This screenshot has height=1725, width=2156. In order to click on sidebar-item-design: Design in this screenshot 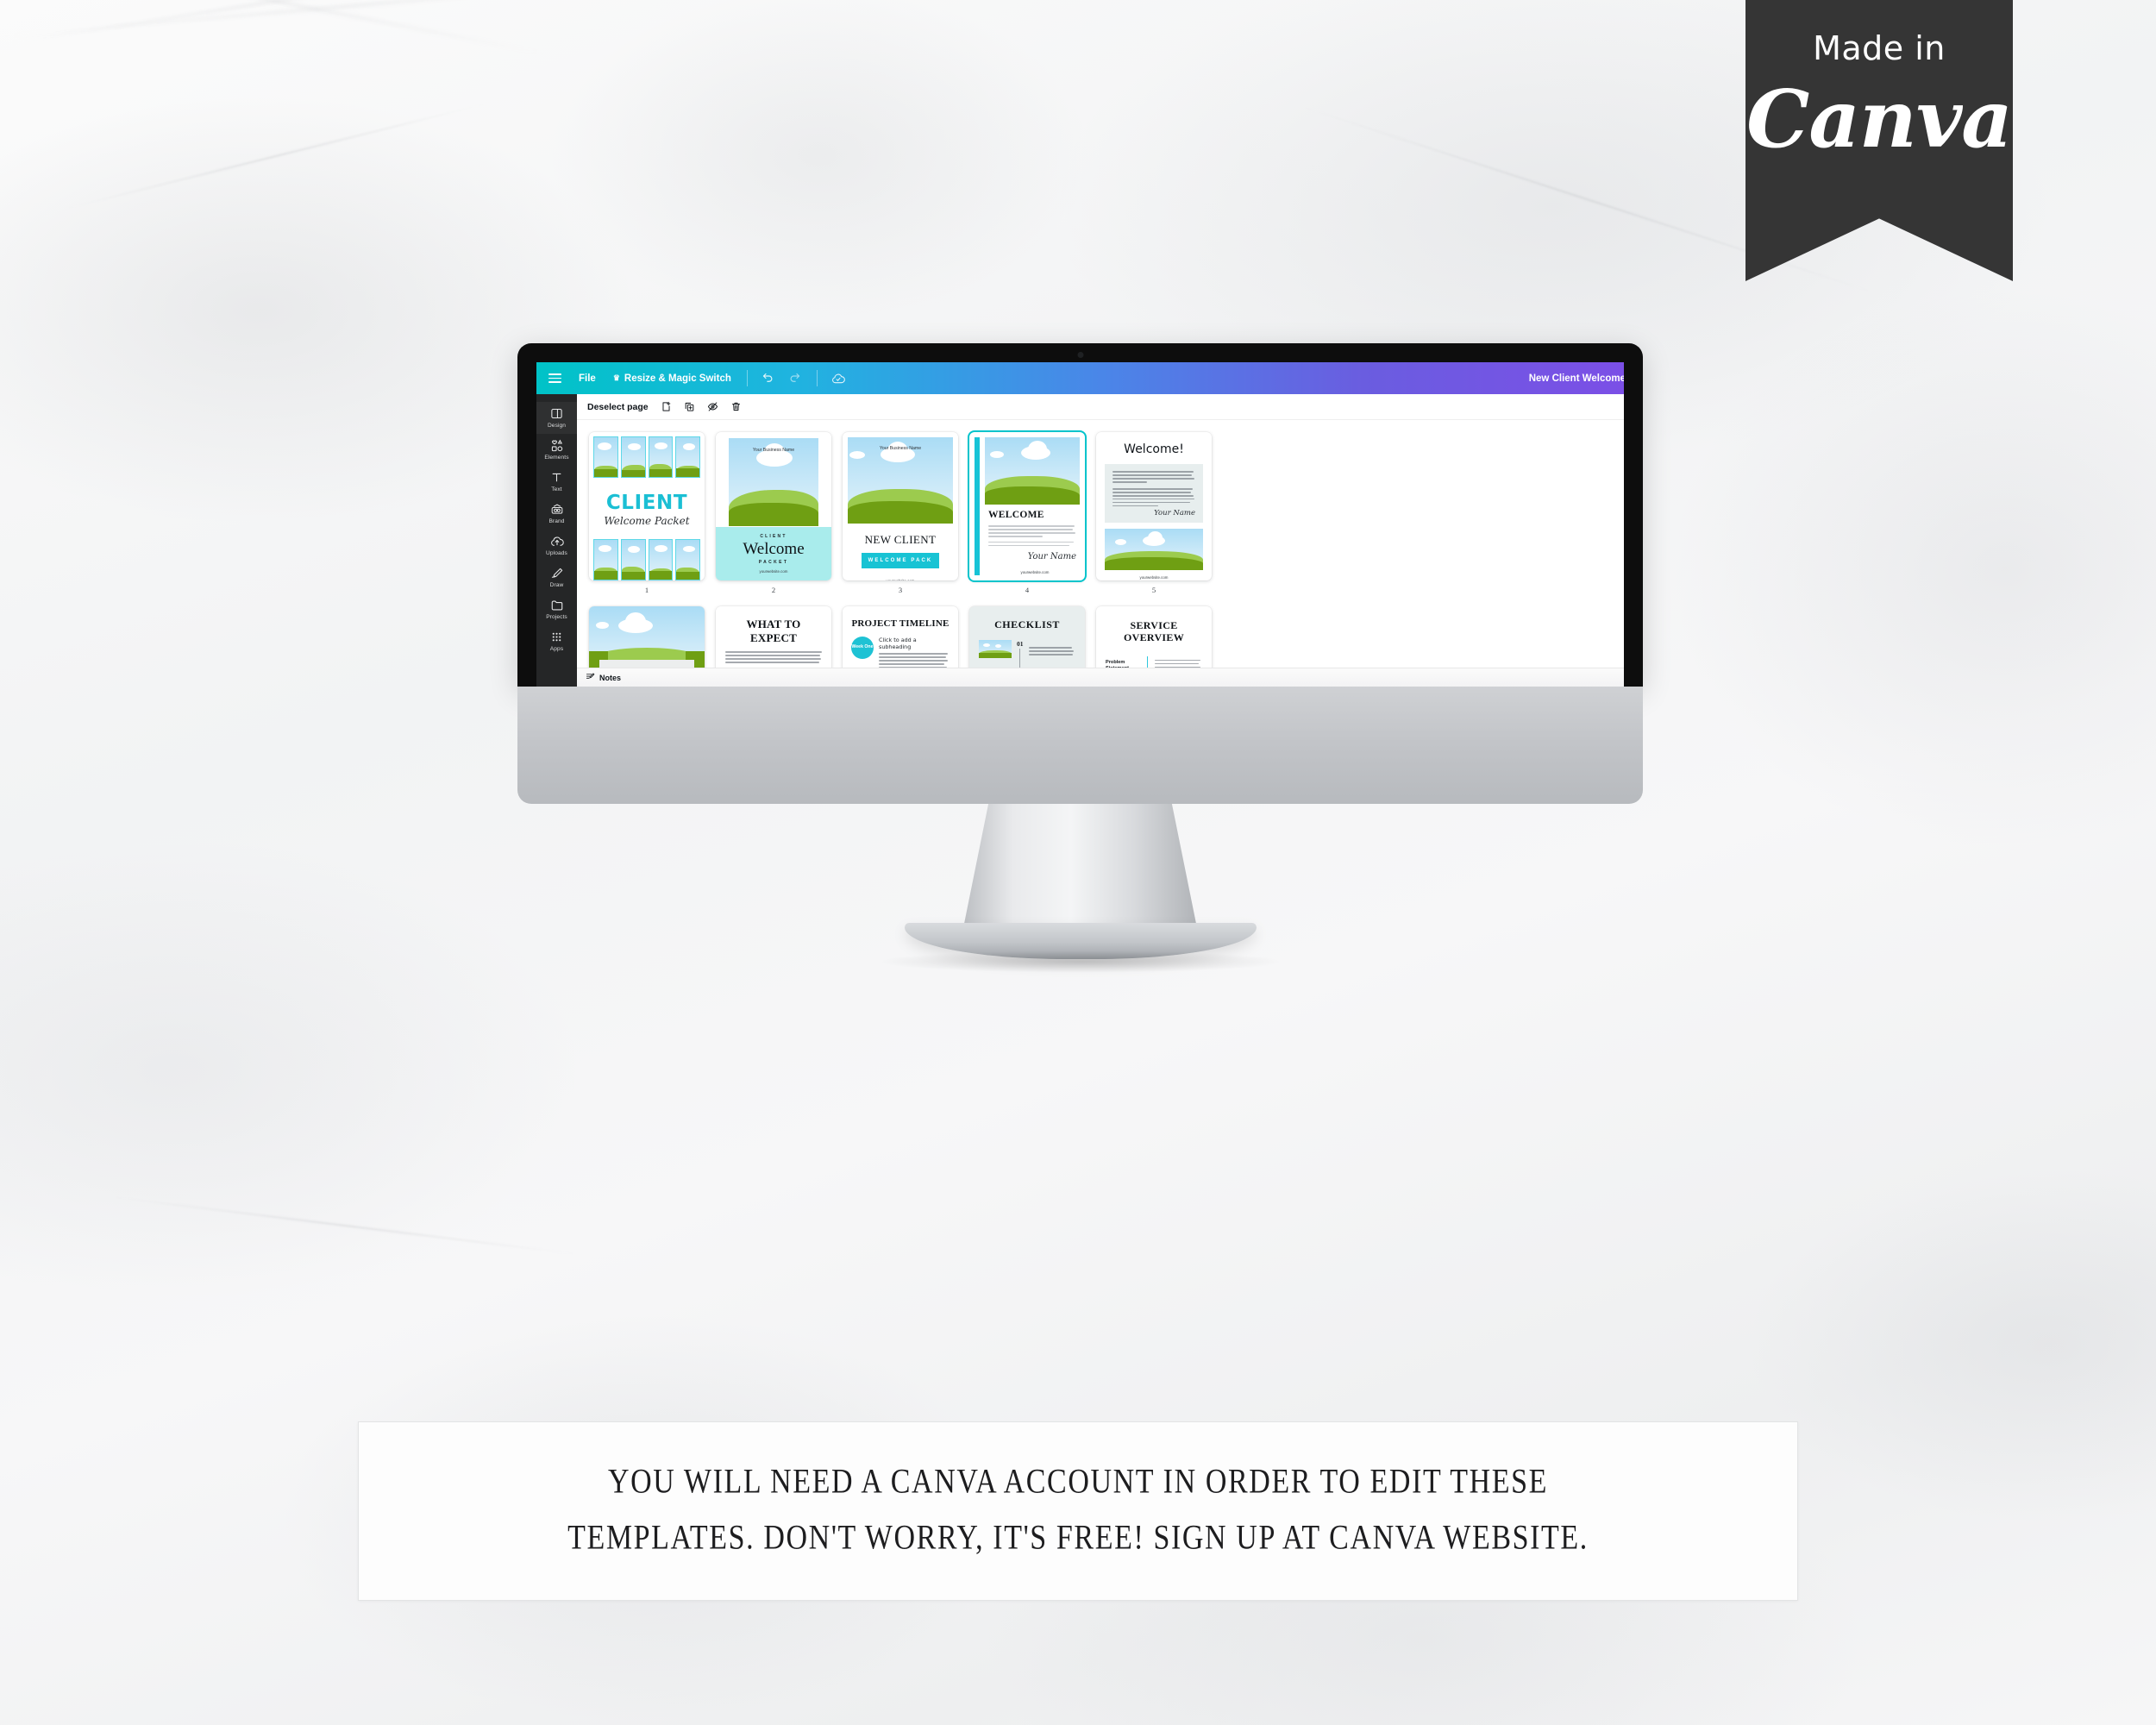, I will do `click(556, 418)`.